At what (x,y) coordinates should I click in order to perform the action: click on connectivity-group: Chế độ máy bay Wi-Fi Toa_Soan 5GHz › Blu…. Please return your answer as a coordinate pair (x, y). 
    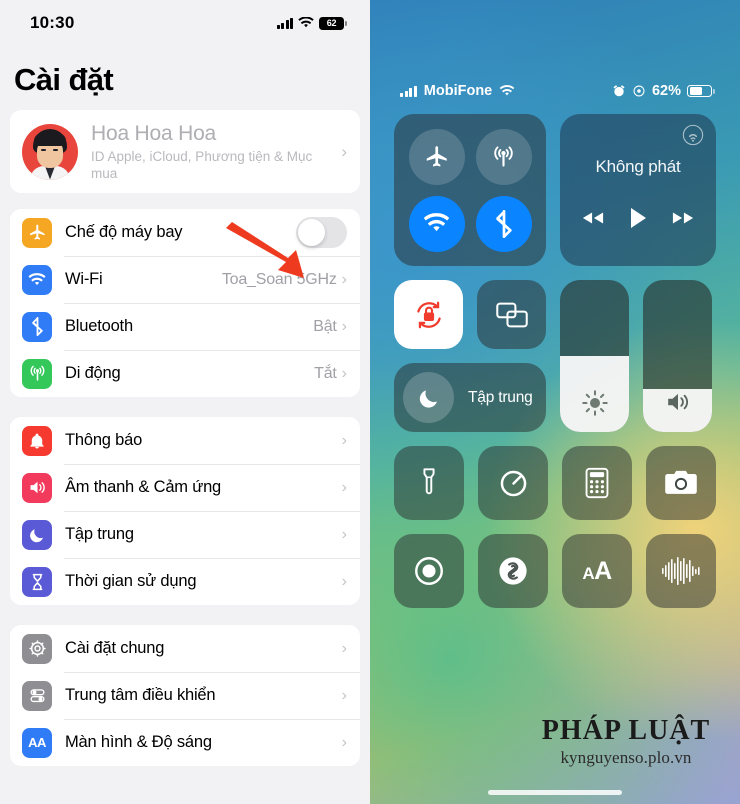
    Looking at the image, I should click on (185, 303).